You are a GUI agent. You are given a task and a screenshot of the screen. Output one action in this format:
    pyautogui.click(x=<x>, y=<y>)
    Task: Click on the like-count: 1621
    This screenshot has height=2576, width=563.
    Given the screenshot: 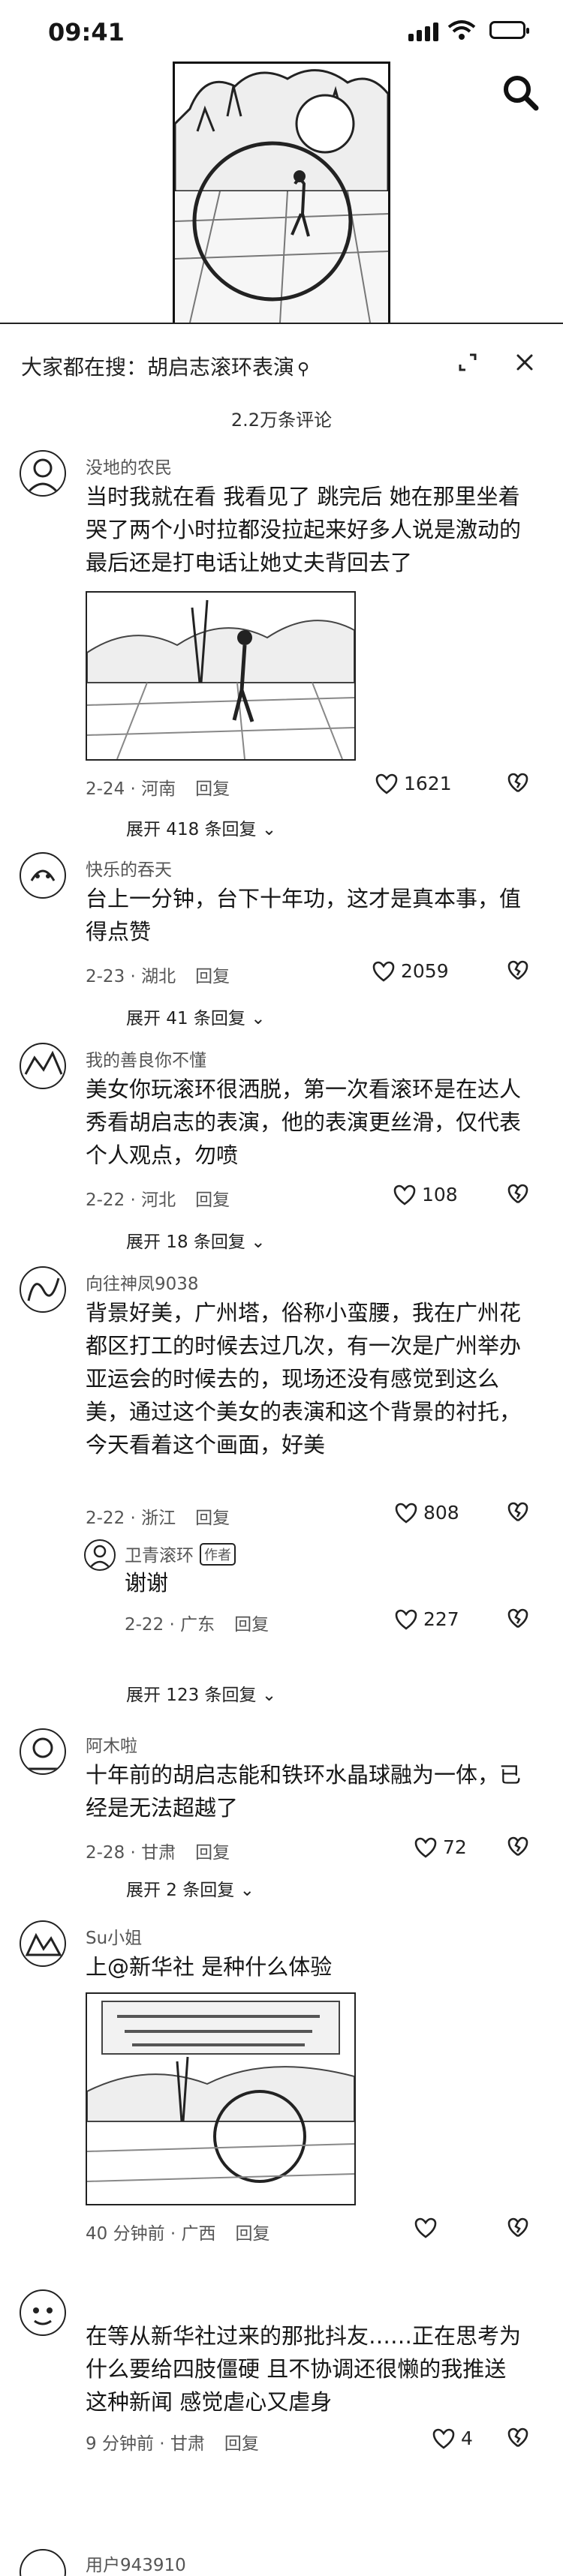 What is the action you would take?
    pyautogui.click(x=428, y=783)
    